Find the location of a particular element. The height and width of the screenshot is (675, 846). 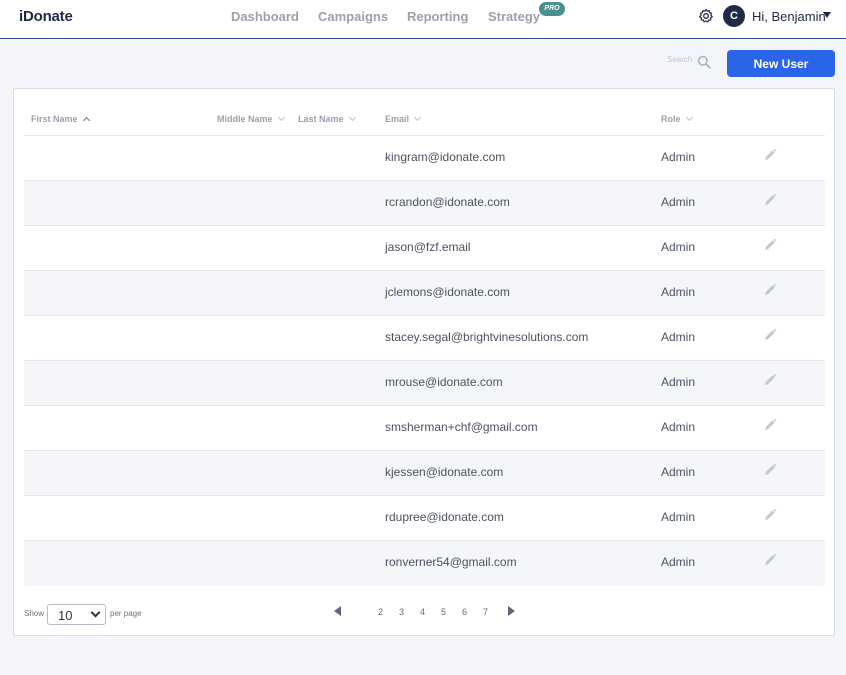

table-row: mrouse@idonate.com Admin is located at coordinates (424, 383).